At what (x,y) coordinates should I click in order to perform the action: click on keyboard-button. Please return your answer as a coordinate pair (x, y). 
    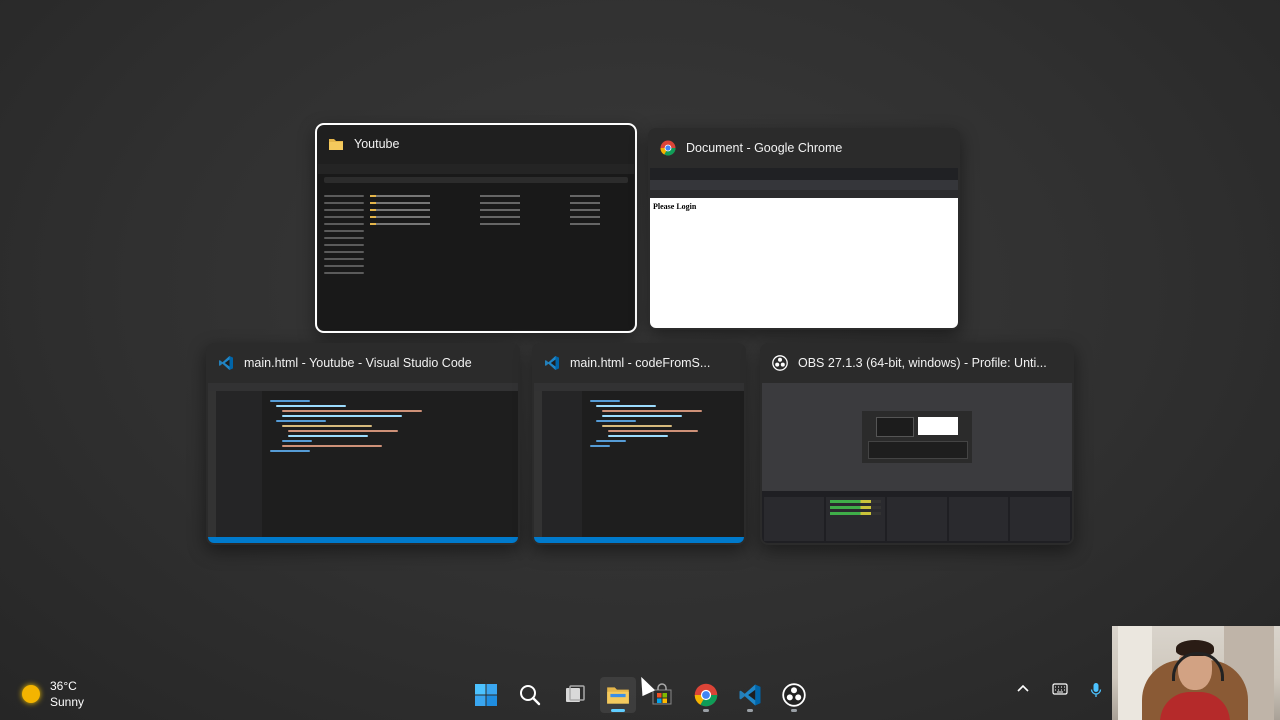
    Looking at the image, I should click on (1060, 690).